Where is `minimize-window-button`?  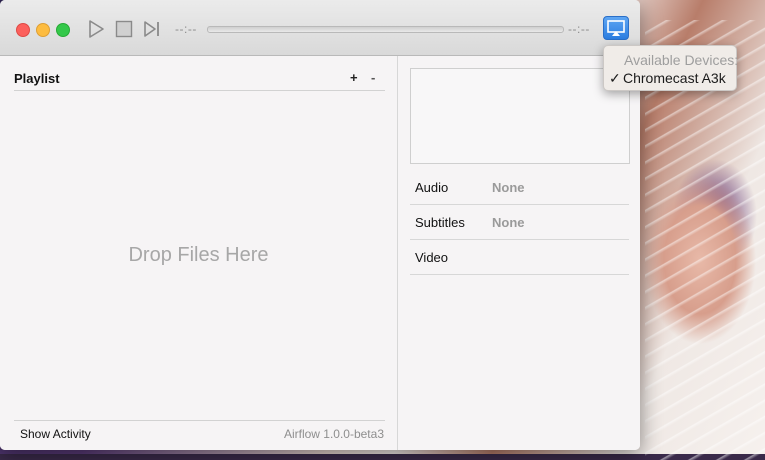 minimize-window-button is located at coordinates (43, 30).